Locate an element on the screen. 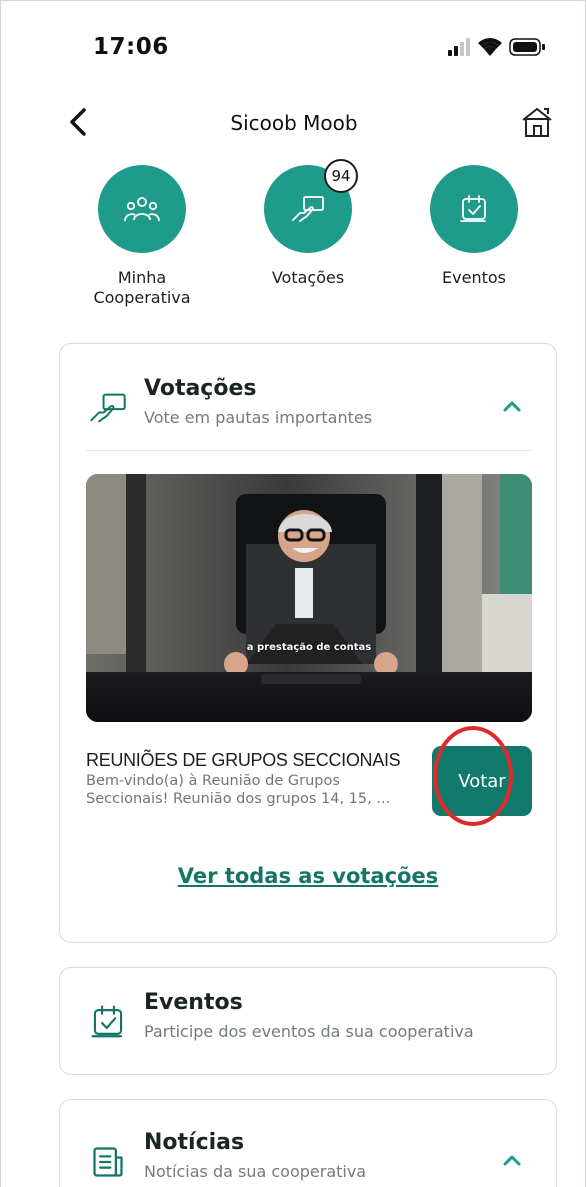  votar-button: Votar is located at coordinates (482, 781).